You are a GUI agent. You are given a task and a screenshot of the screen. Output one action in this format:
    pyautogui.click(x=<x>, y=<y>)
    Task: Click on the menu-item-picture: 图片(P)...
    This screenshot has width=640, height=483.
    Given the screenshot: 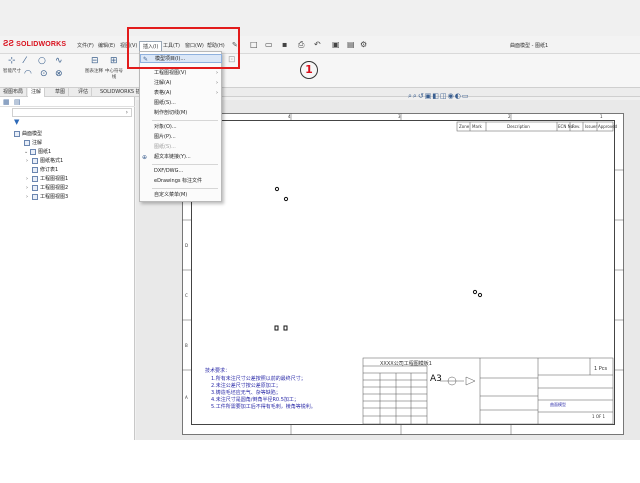 What is the action you would take?
    pyautogui.click(x=181, y=137)
    